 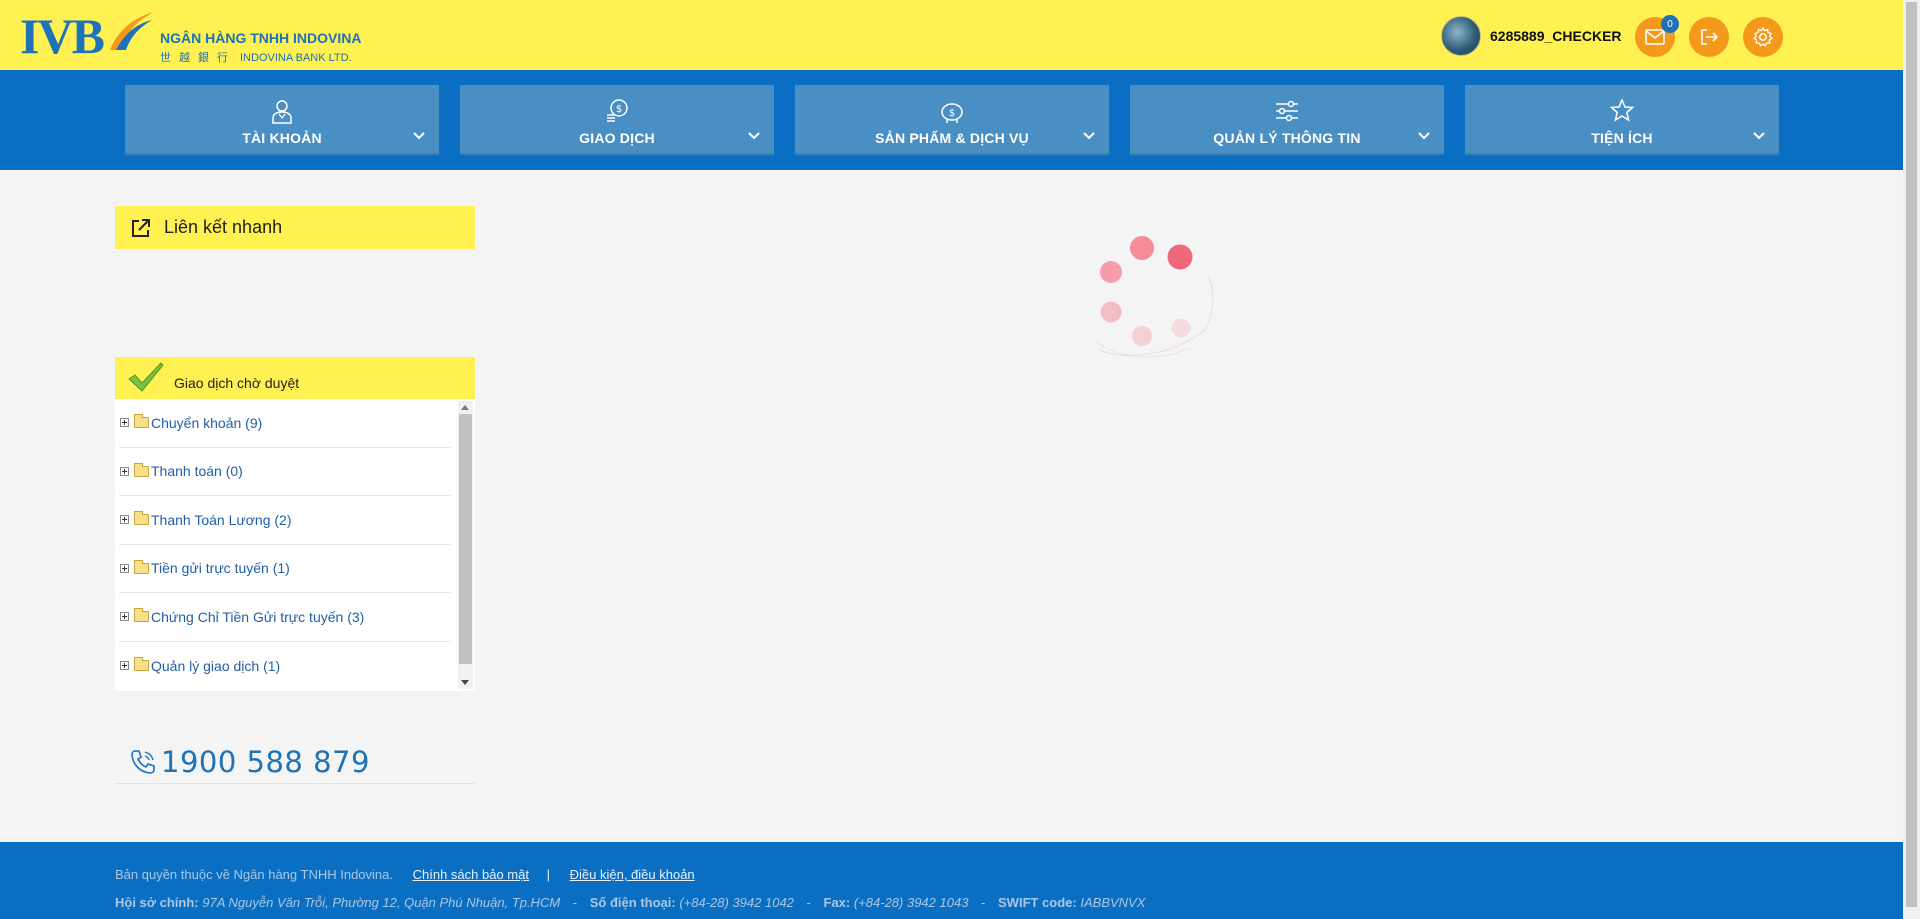 I want to click on checkmark-icon, so click(x=146, y=377).